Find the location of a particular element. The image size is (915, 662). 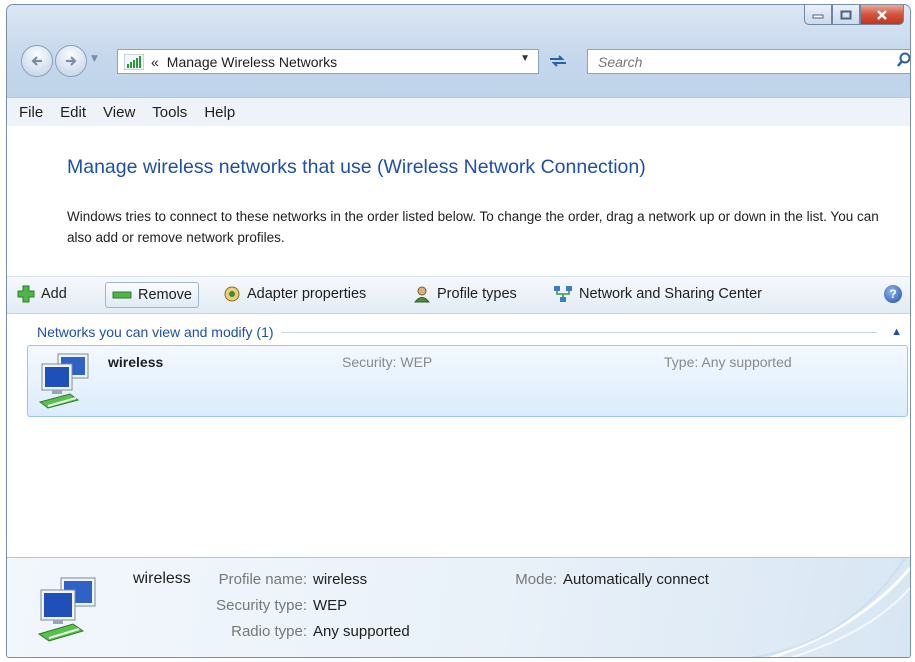

minus-icon is located at coordinates (122, 295).